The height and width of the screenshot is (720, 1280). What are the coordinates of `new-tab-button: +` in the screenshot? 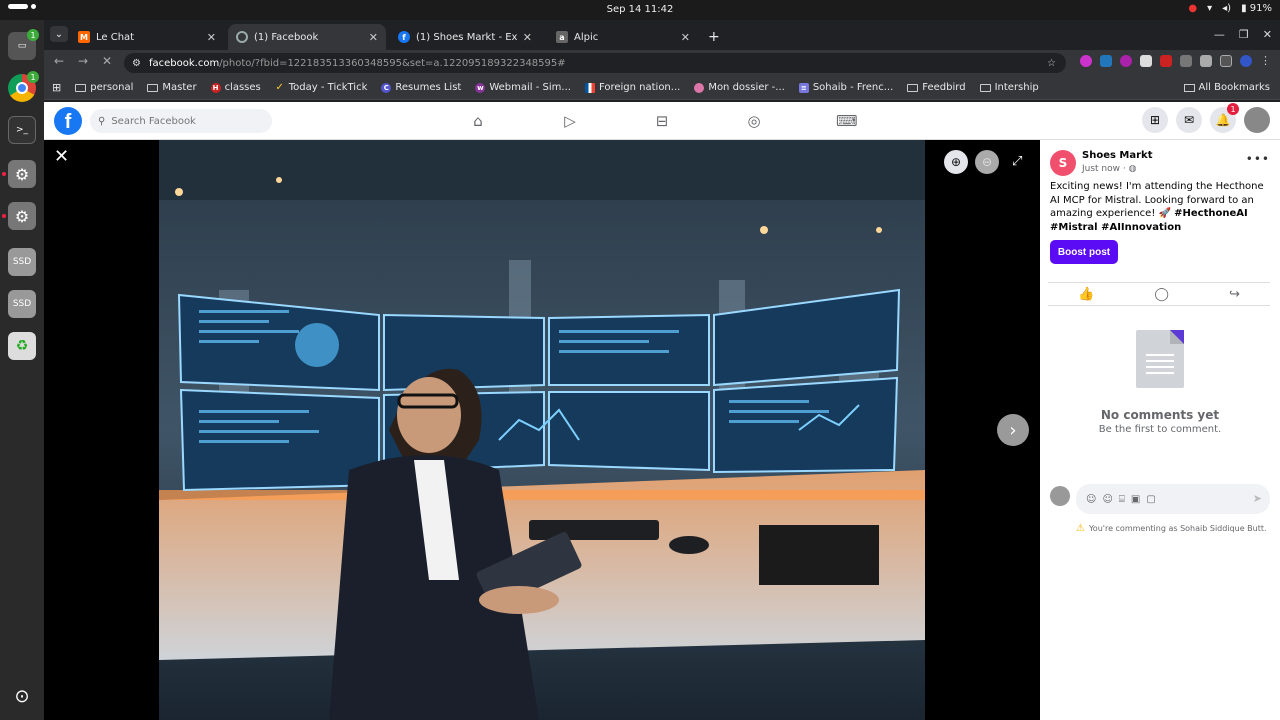 It's located at (714, 37).